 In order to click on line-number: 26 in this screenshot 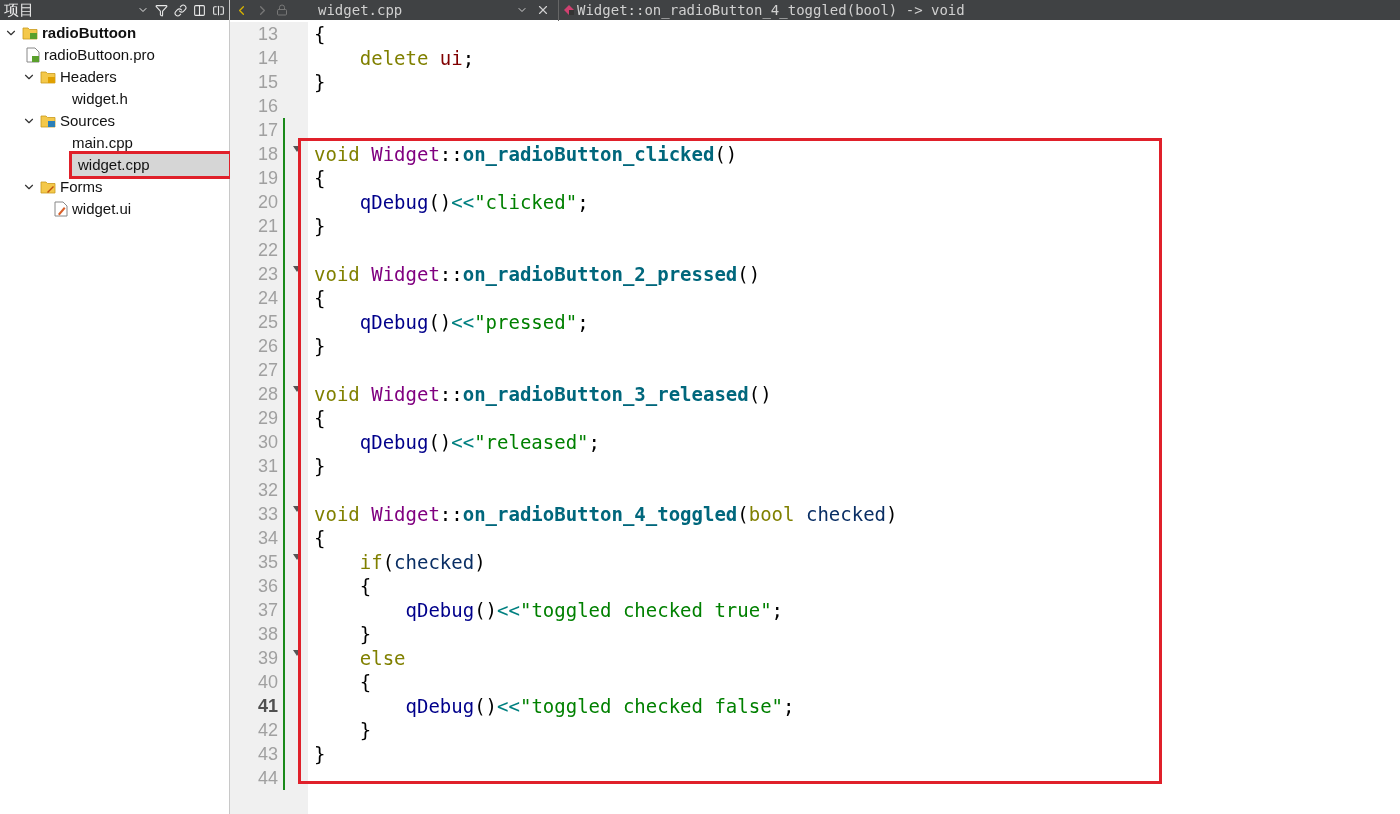, I will do `click(267, 346)`.